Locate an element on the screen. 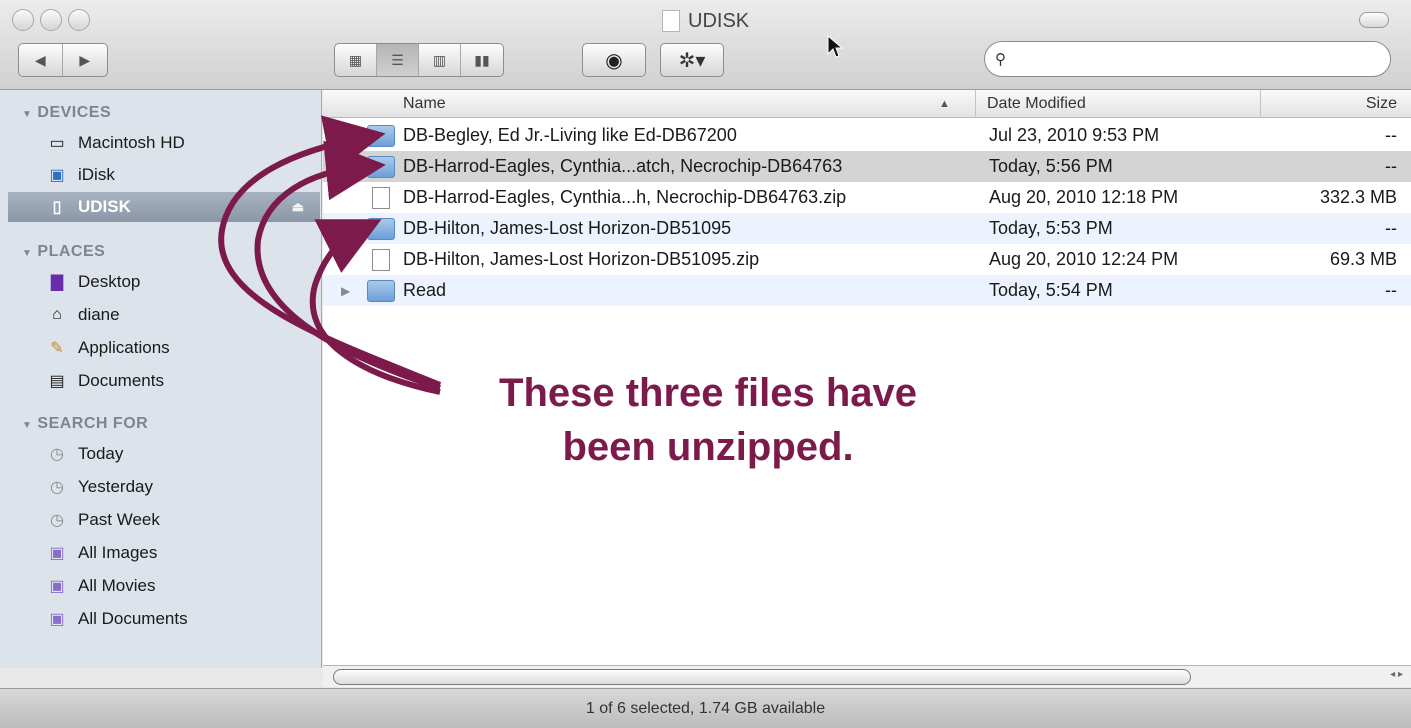  status-text: 1 of 6 selected, 1.74 GB available is located at coordinates (705, 708).